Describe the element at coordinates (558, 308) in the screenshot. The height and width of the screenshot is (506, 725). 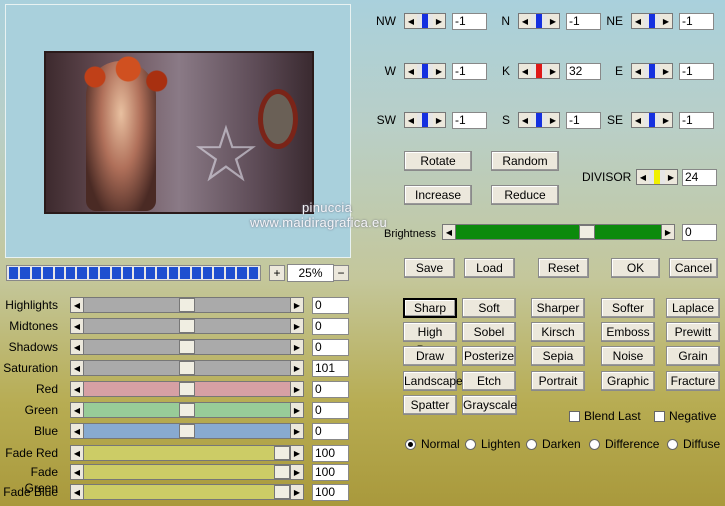
I see `preset-button: Sharper` at that location.